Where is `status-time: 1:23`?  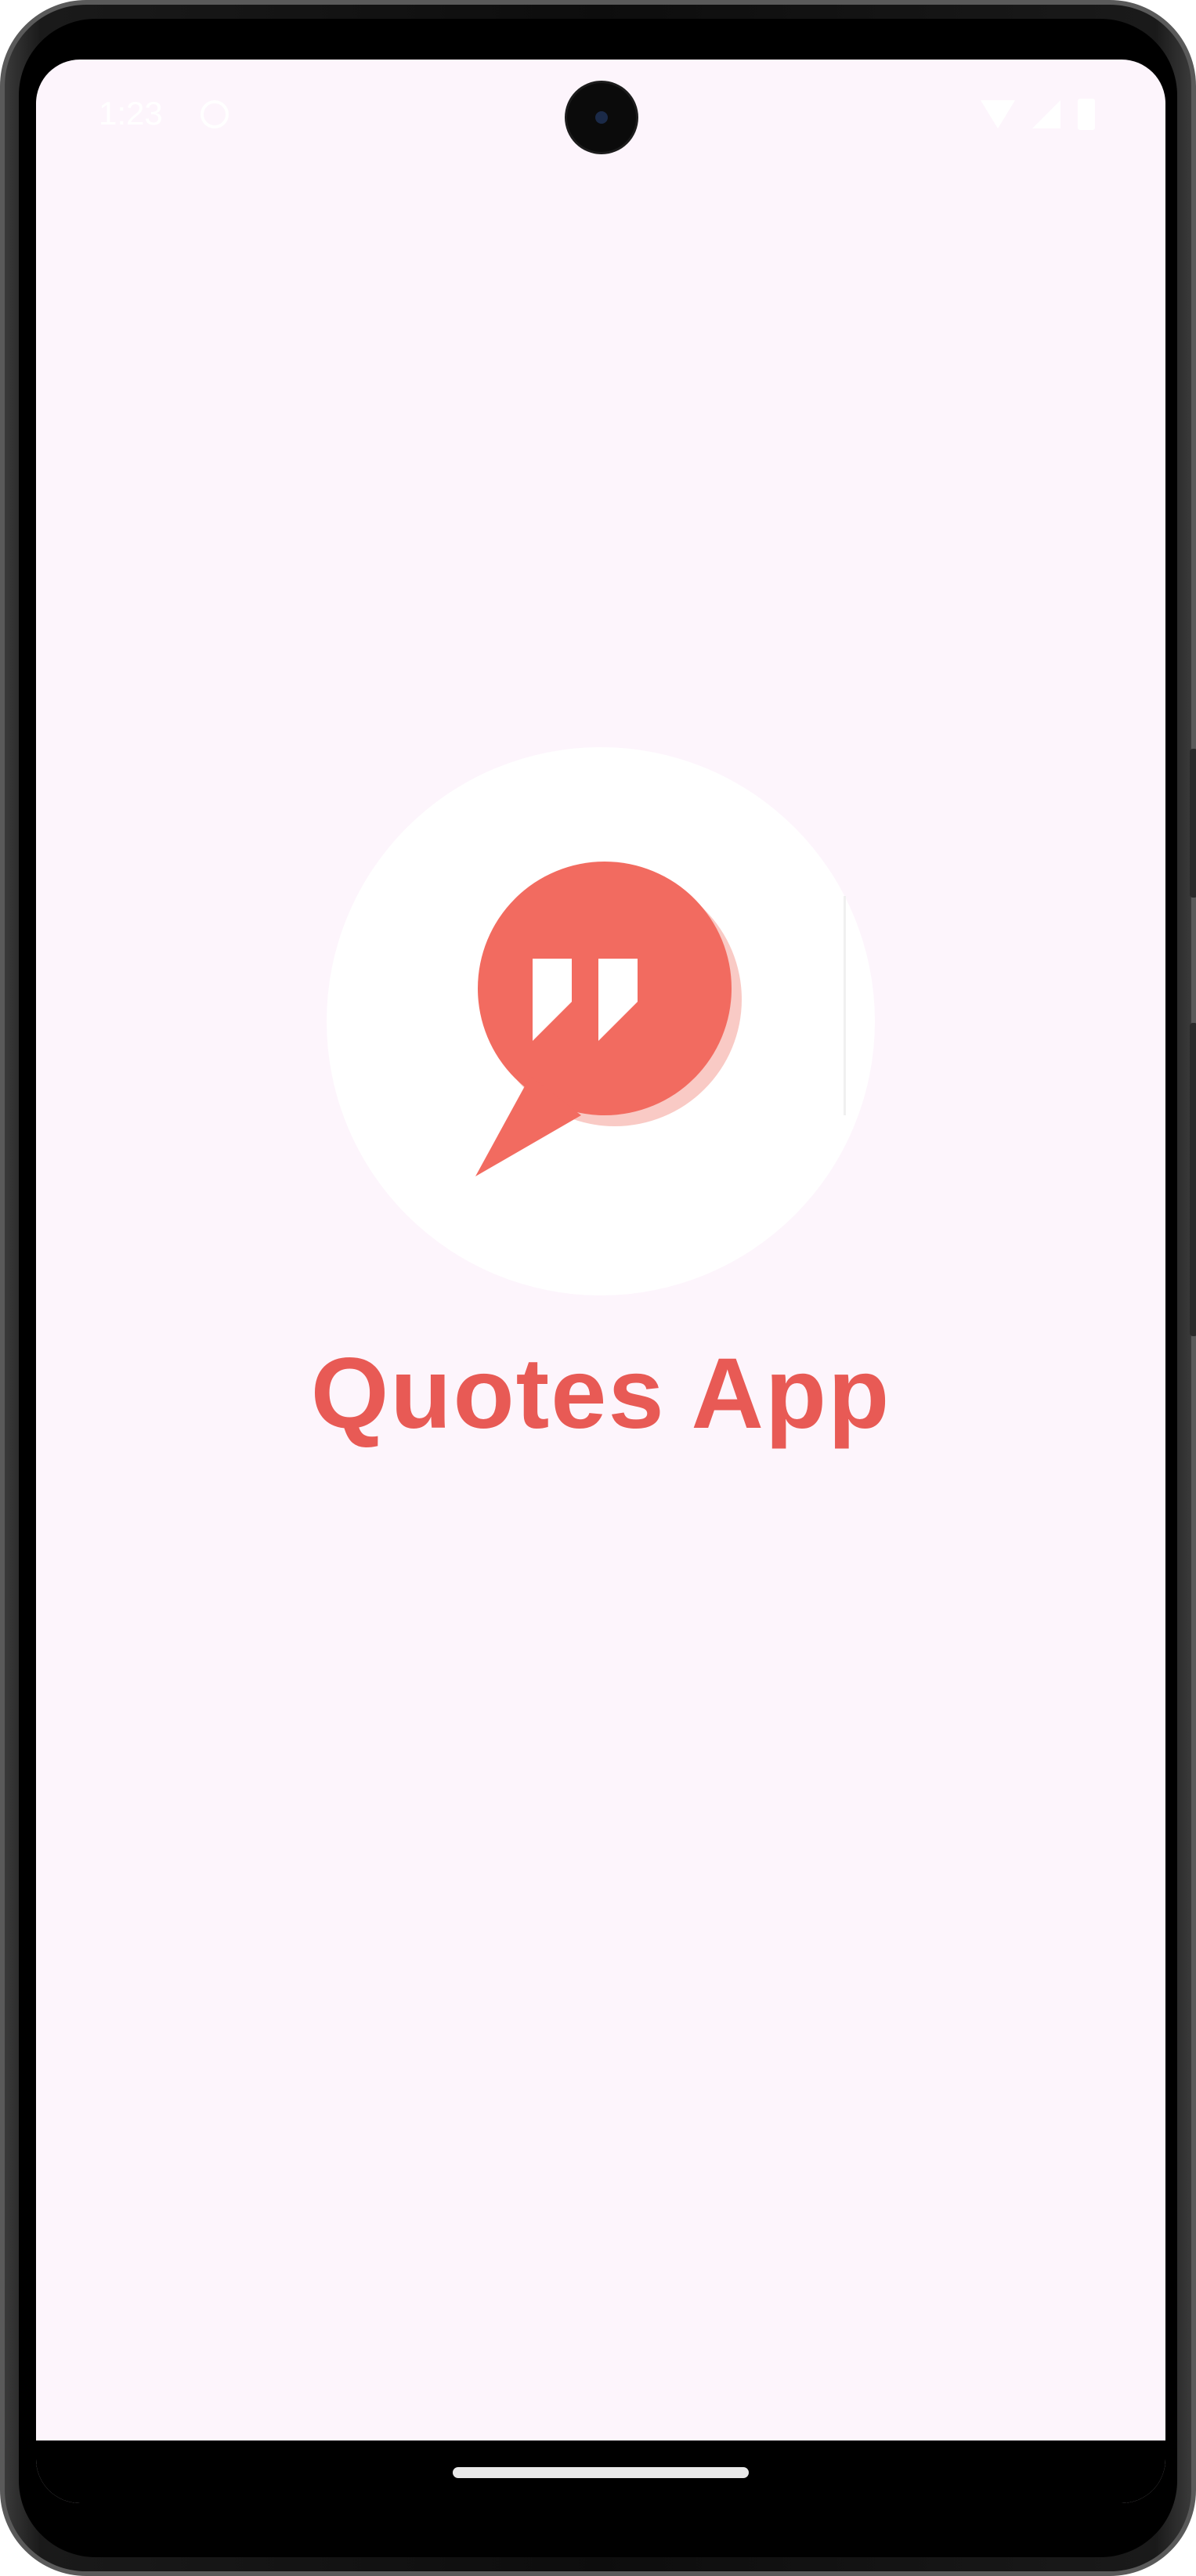 status-time: 1:23 is located at coordinates (131, 113).